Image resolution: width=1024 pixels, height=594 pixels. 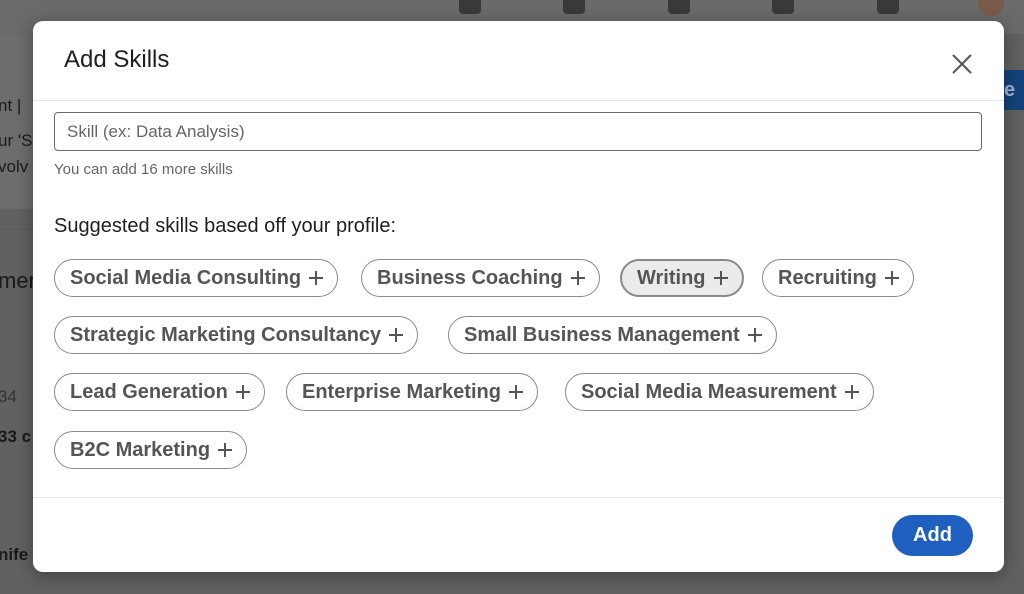 I want to click on skill-pill-writing: Writing, so click(x=682, y=278).